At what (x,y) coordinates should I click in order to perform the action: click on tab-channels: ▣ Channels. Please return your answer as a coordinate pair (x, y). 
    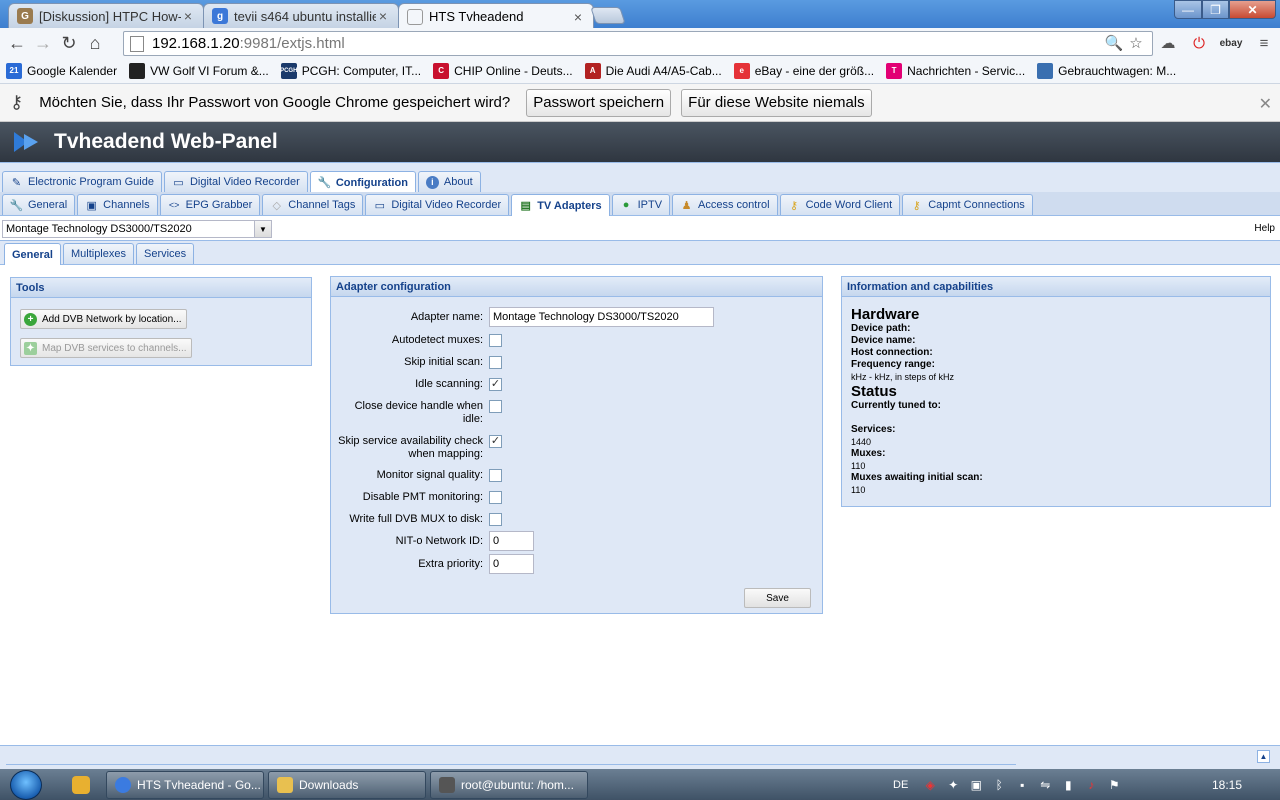
    Looking at the image, I should click on (117, 204).